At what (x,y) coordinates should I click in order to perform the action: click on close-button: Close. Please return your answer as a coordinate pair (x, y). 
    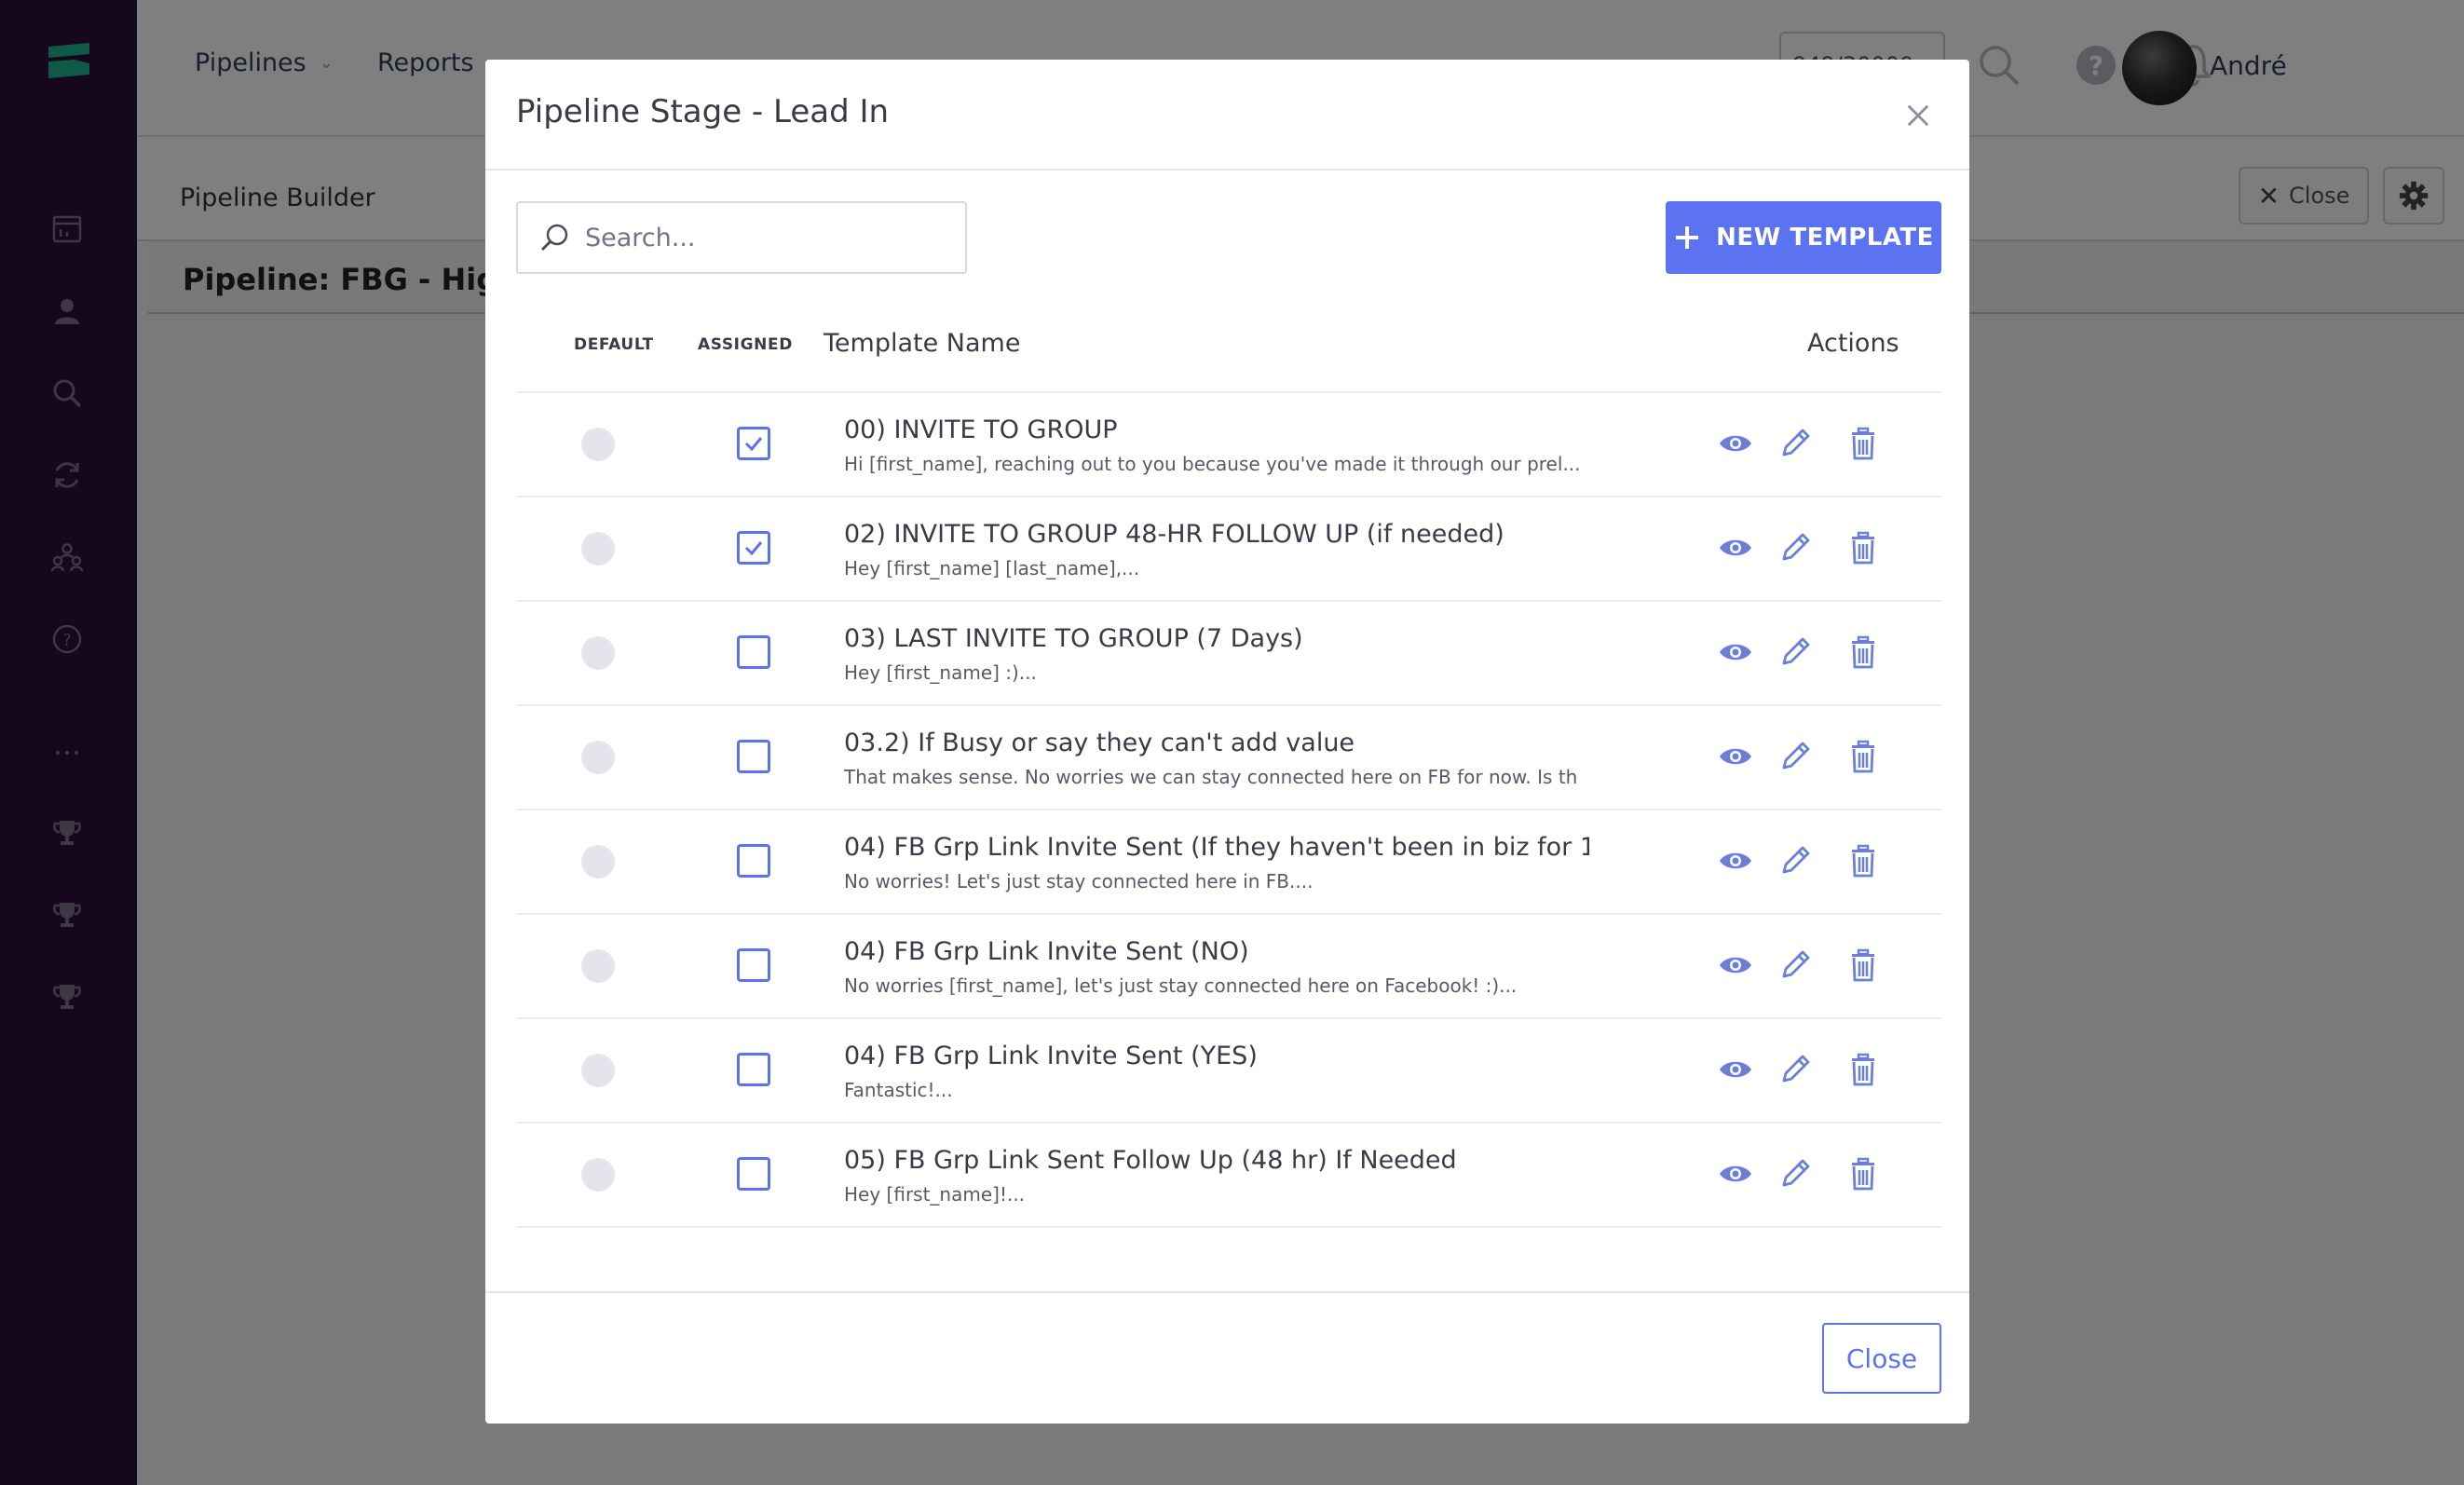
    Looking at the image, I should click on (1881, 1358).